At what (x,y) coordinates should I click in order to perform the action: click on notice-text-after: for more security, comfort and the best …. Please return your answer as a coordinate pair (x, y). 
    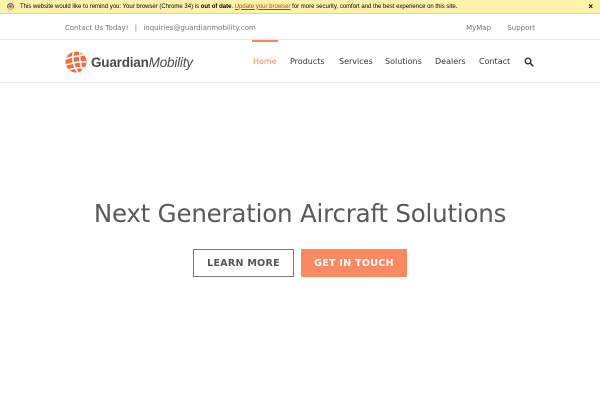
    Looking at the image, I should click on (374, 6).